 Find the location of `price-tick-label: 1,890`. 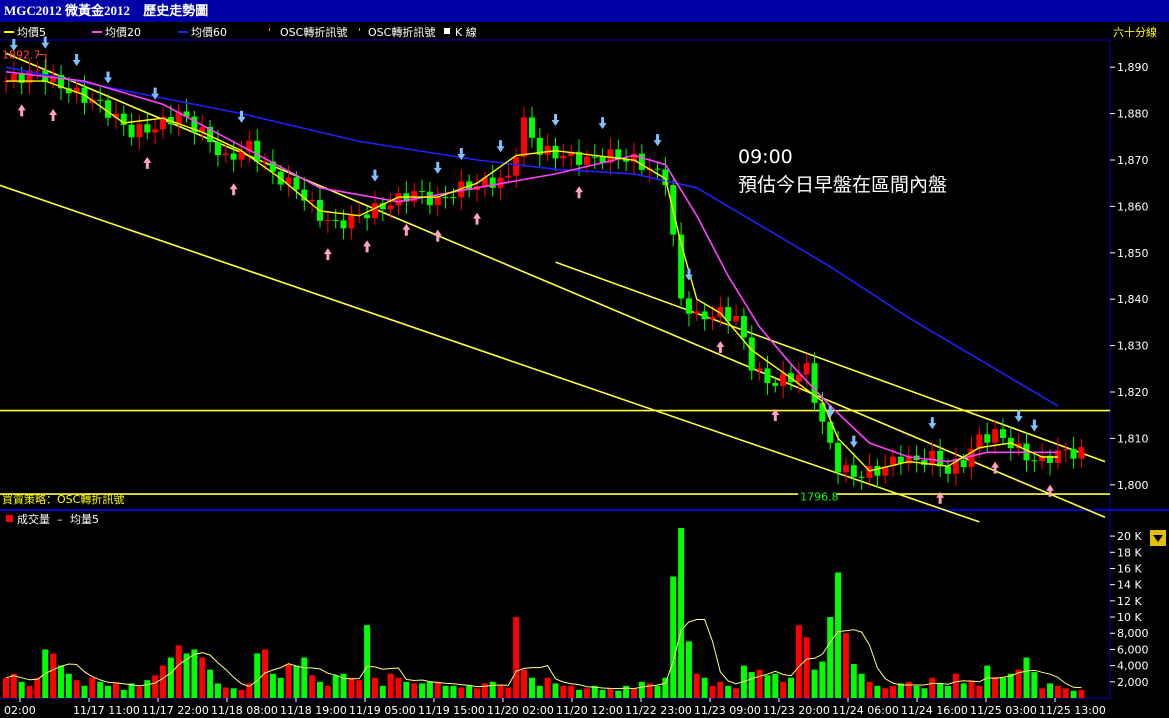

price-tick-label: 1,890 is located at coordinates (1133, 67).